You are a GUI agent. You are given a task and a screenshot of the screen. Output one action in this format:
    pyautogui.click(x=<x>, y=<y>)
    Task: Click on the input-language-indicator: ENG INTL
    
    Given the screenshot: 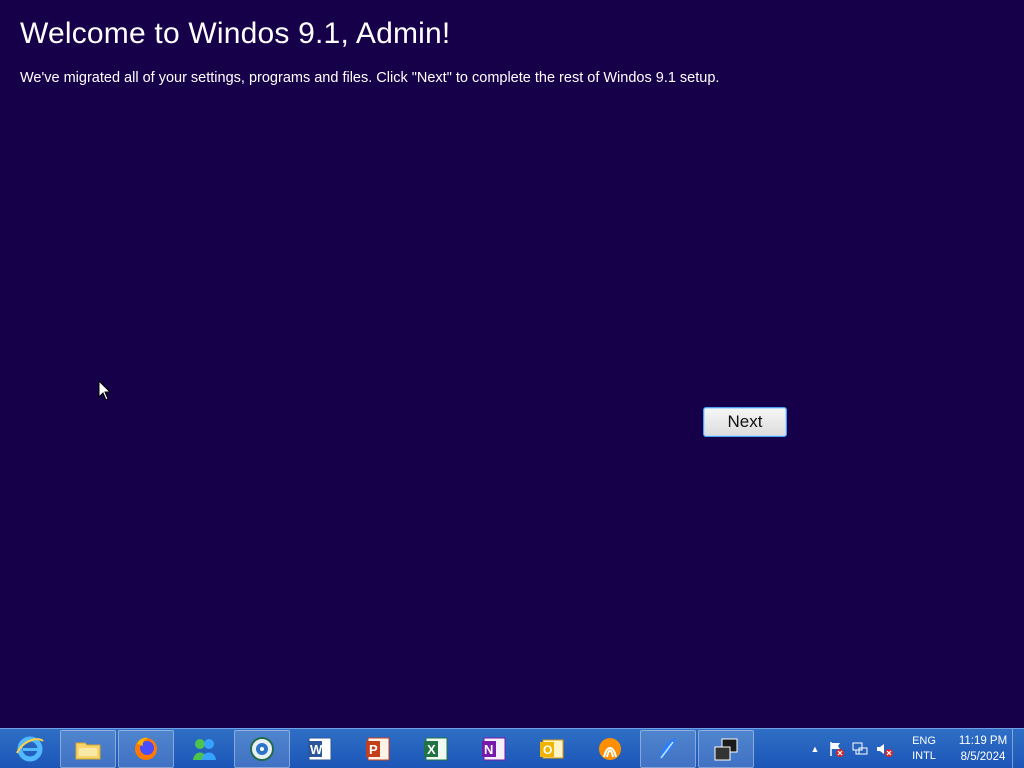 What is the action you would take?
    pyautogui.click(x=924, y=749)
    